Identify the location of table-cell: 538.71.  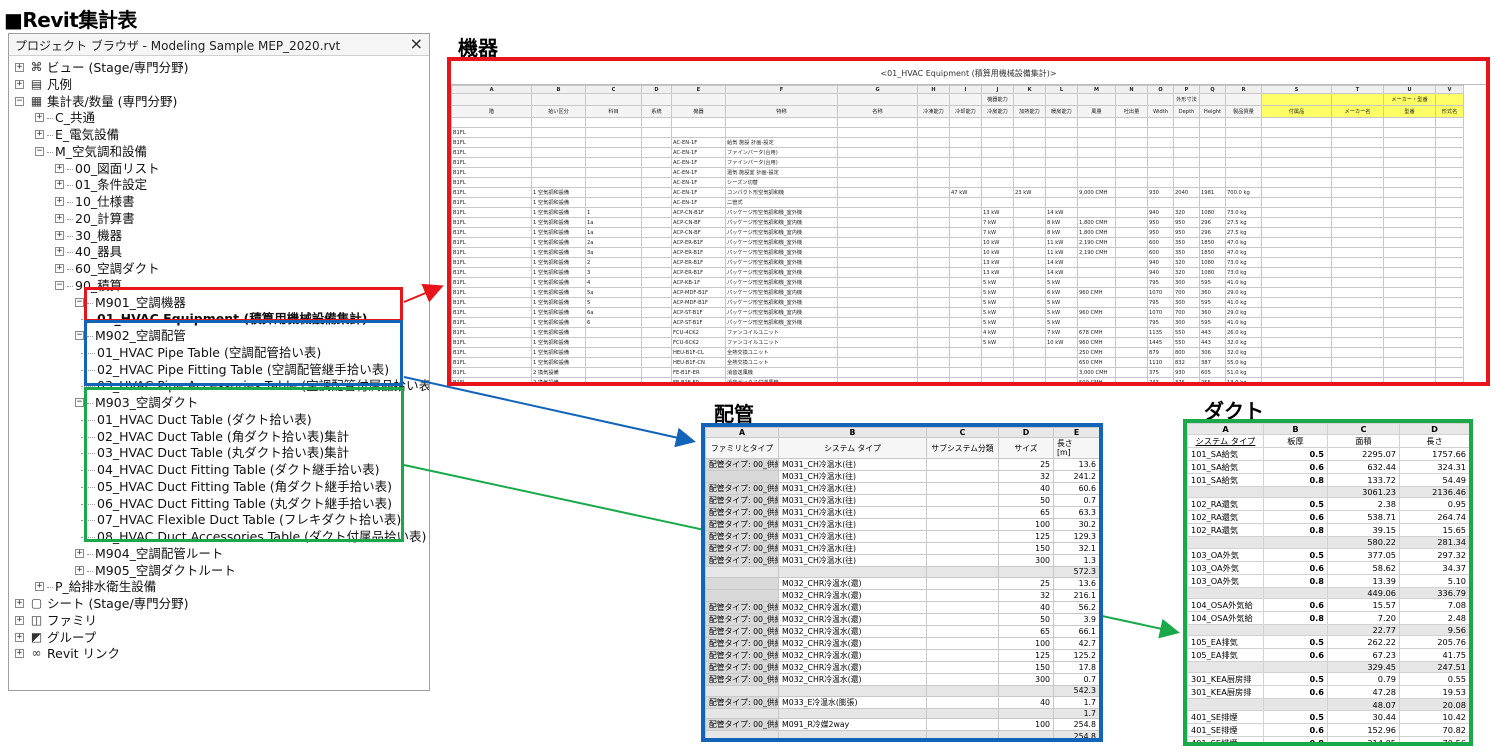
(1363, 517).